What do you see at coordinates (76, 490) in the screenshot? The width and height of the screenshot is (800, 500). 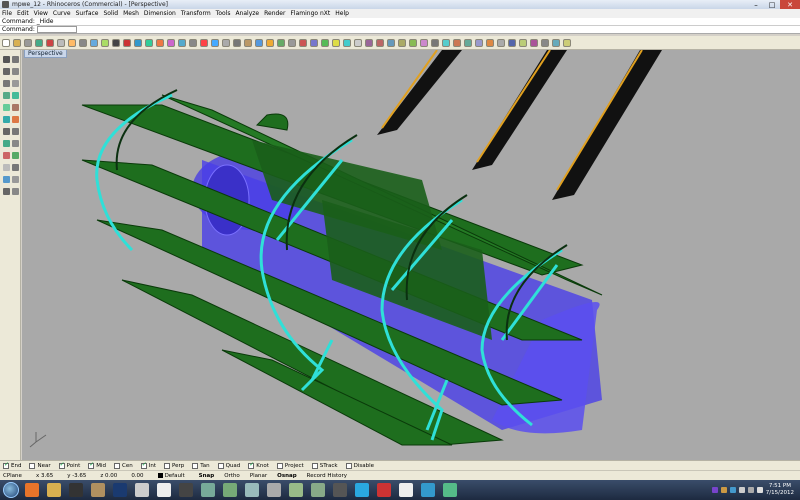 I see `media-player-taskbar-icon` at bounding box center [76, 490].